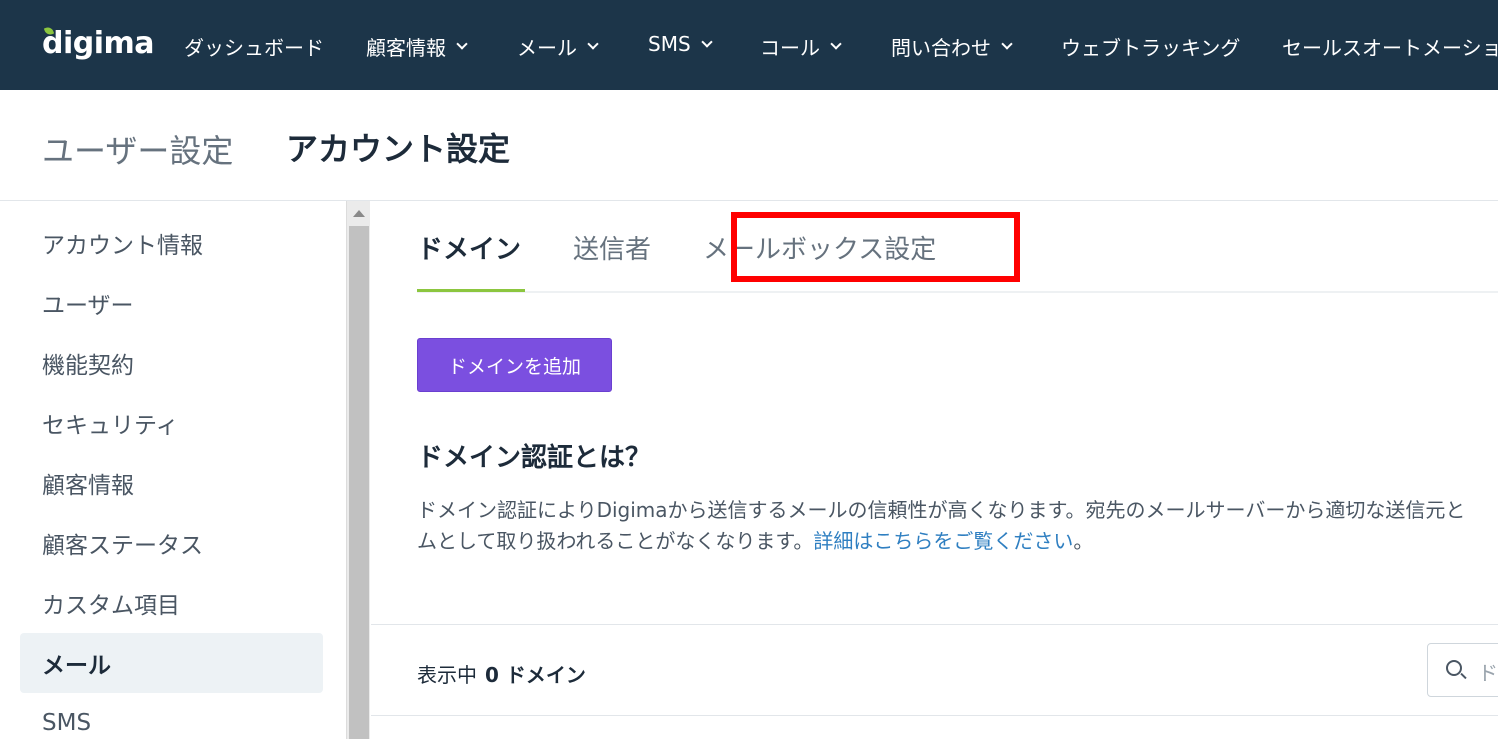 Image resolution: width=1498 pixels, height=739 pixels. Describe the element at coordinates (171, 483) in the screenshot. I see `sidebar-item-customer-info: 顧客情報` at that location.